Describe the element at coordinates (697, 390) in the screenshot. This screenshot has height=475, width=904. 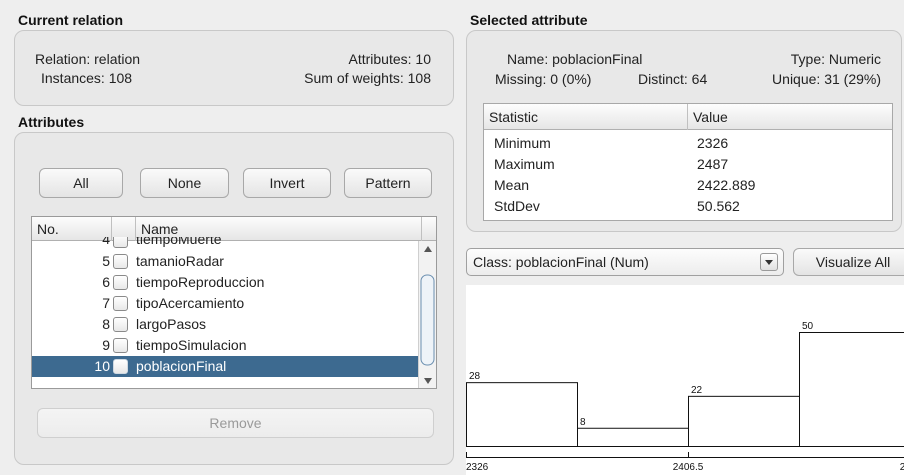
I see `bar-value-label: 22` at that location.